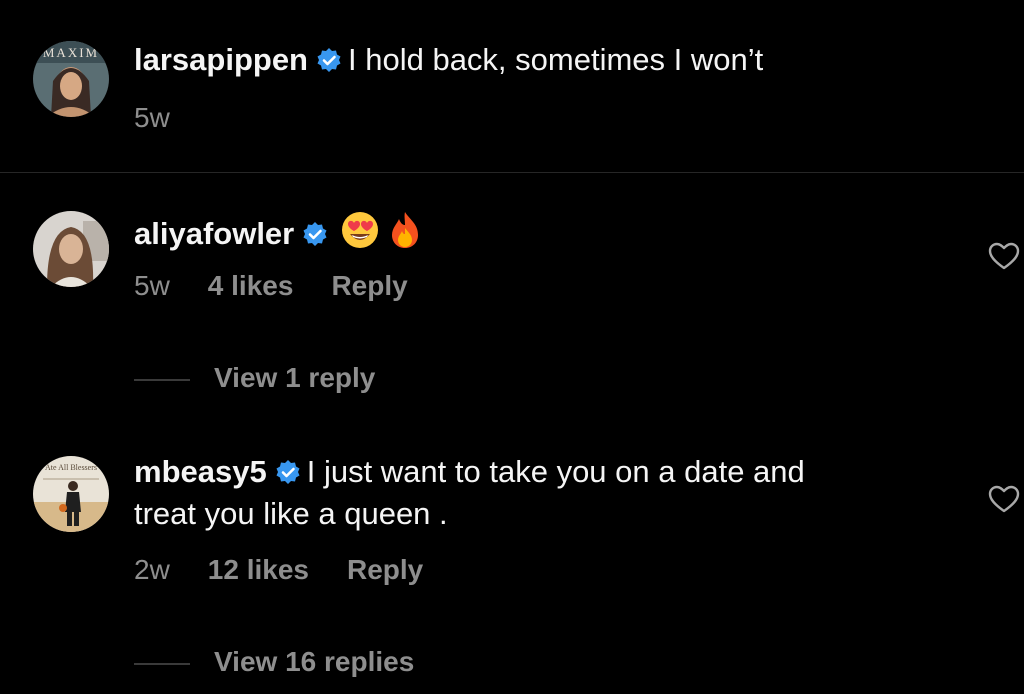 Image resolution: width=1024 pixels, height=694 pixels. I want to click on username: mbeasy5, so click(200, 471).